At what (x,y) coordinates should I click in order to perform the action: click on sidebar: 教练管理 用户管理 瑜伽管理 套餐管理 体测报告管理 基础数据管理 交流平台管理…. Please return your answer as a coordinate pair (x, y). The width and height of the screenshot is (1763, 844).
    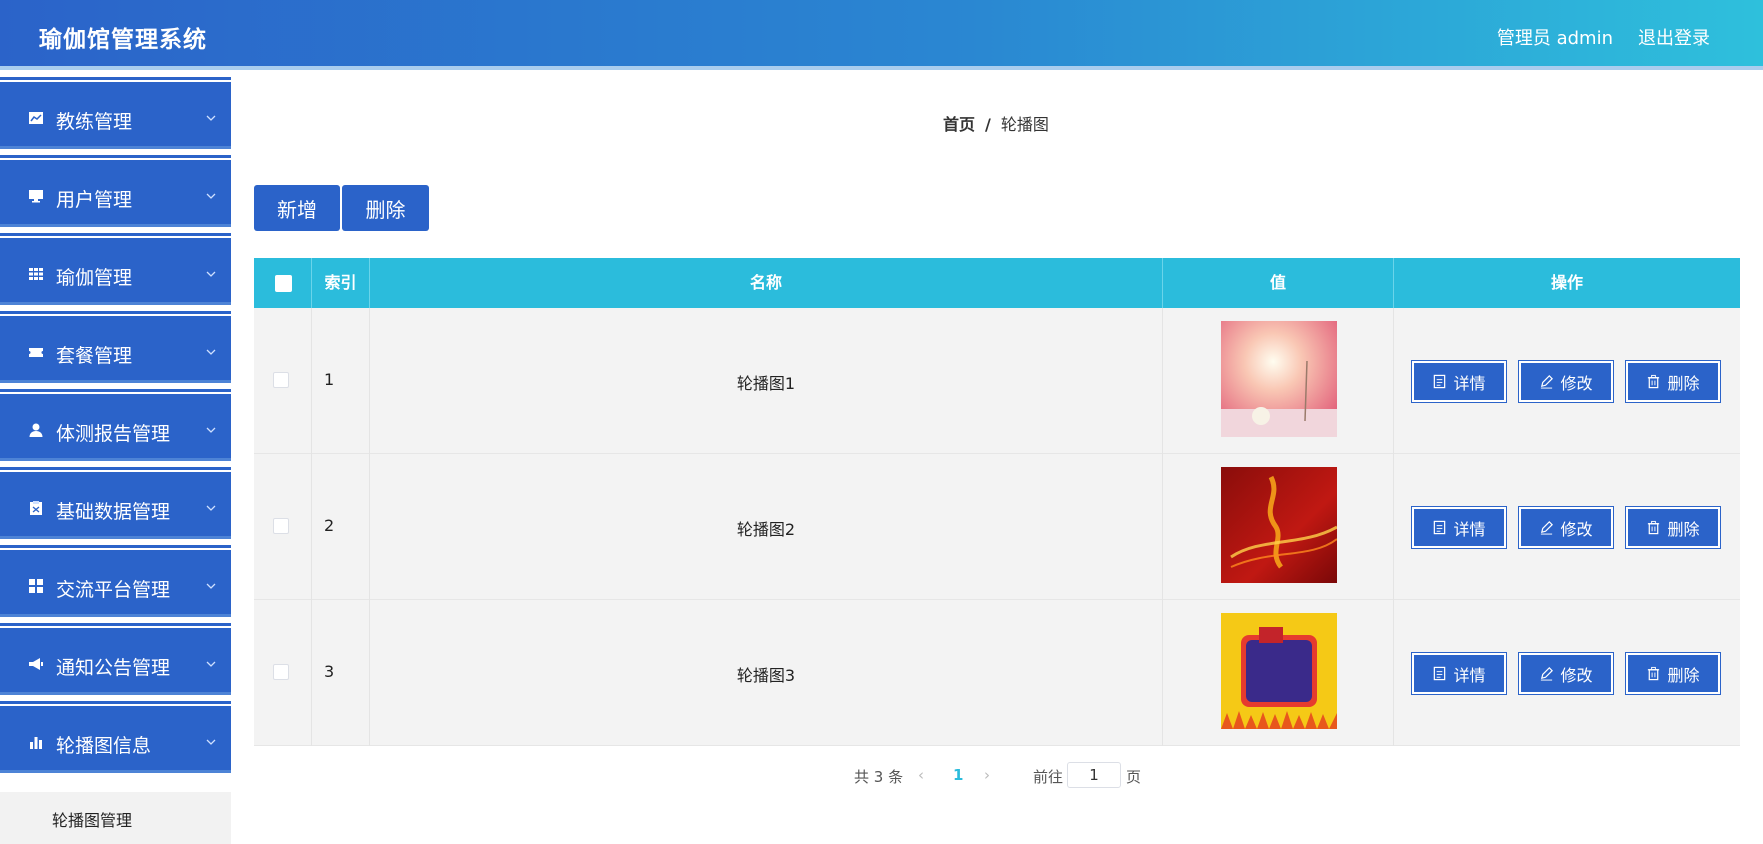
    Looking at the image, I should click on (115, 459).